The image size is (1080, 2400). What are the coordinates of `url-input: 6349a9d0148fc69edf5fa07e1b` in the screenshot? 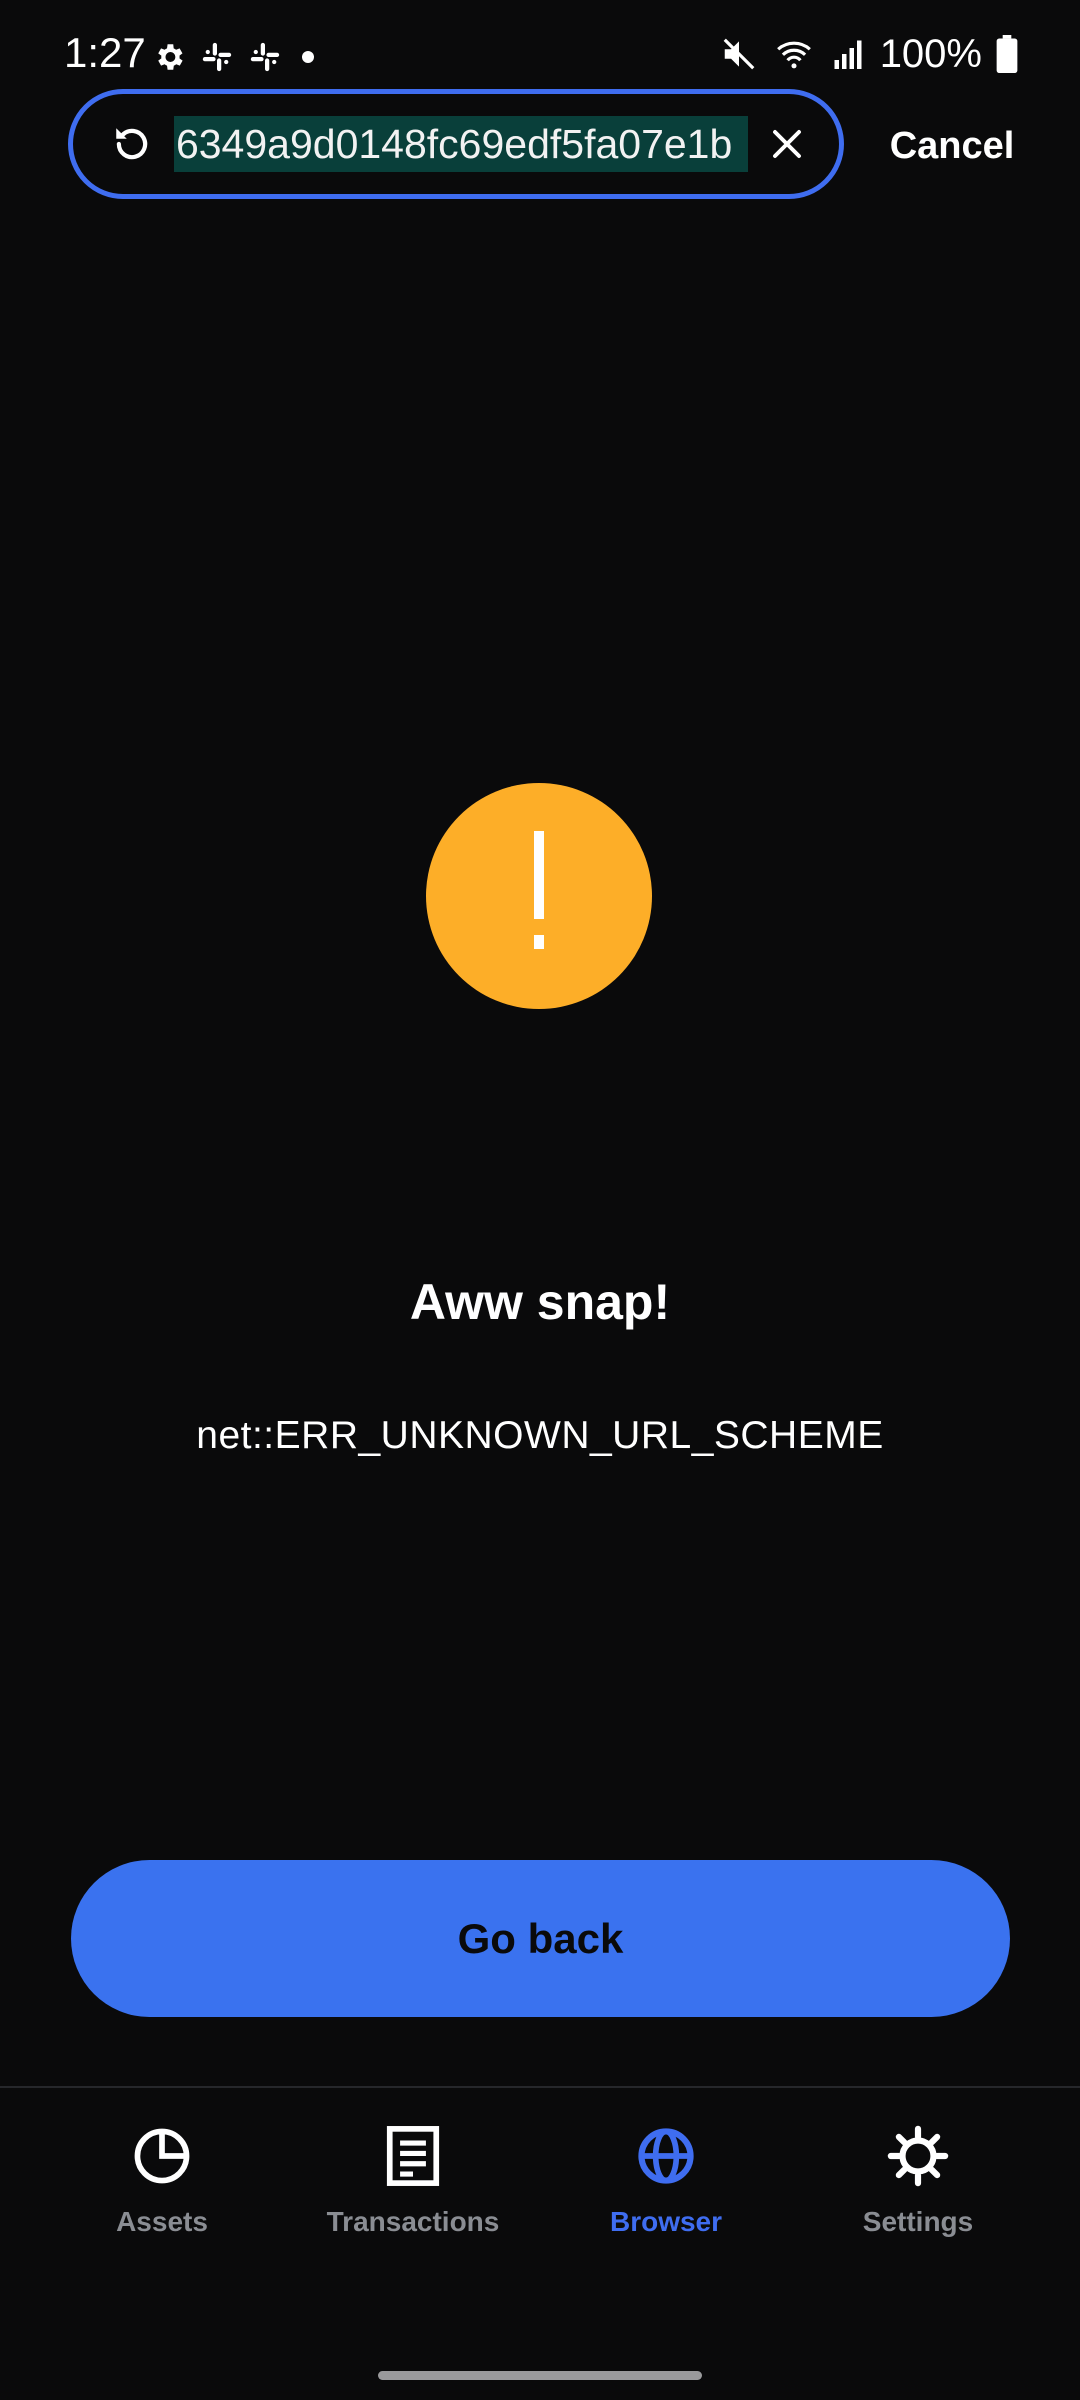 It's located at (460, 144).